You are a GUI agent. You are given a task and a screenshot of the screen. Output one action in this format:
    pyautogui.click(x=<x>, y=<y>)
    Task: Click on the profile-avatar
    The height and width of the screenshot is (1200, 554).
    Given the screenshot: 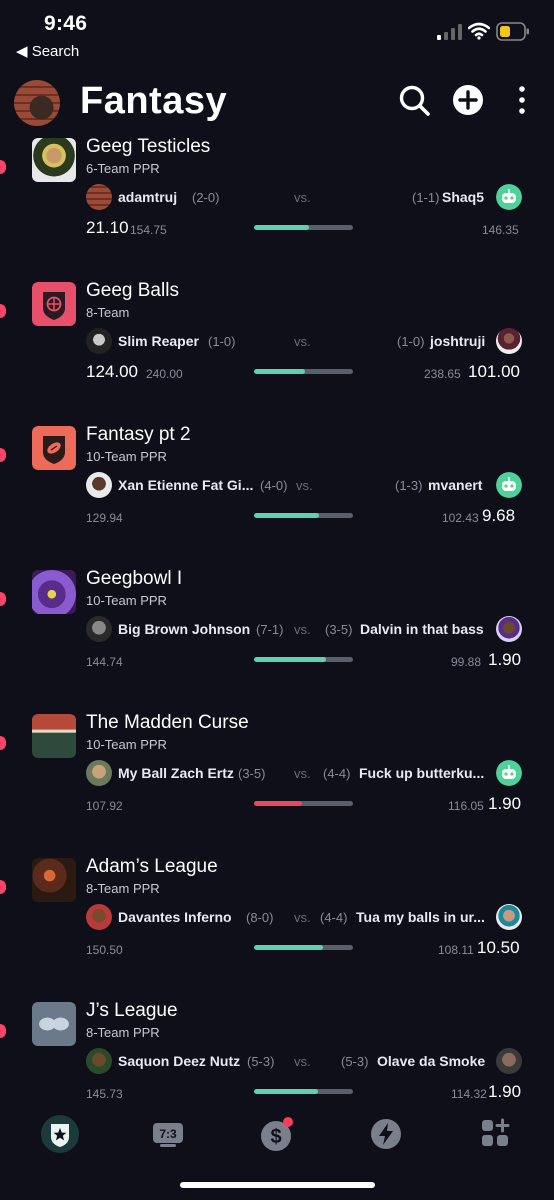 What is the action you would take?
    pyautogui.click(x=37, y=103)
    